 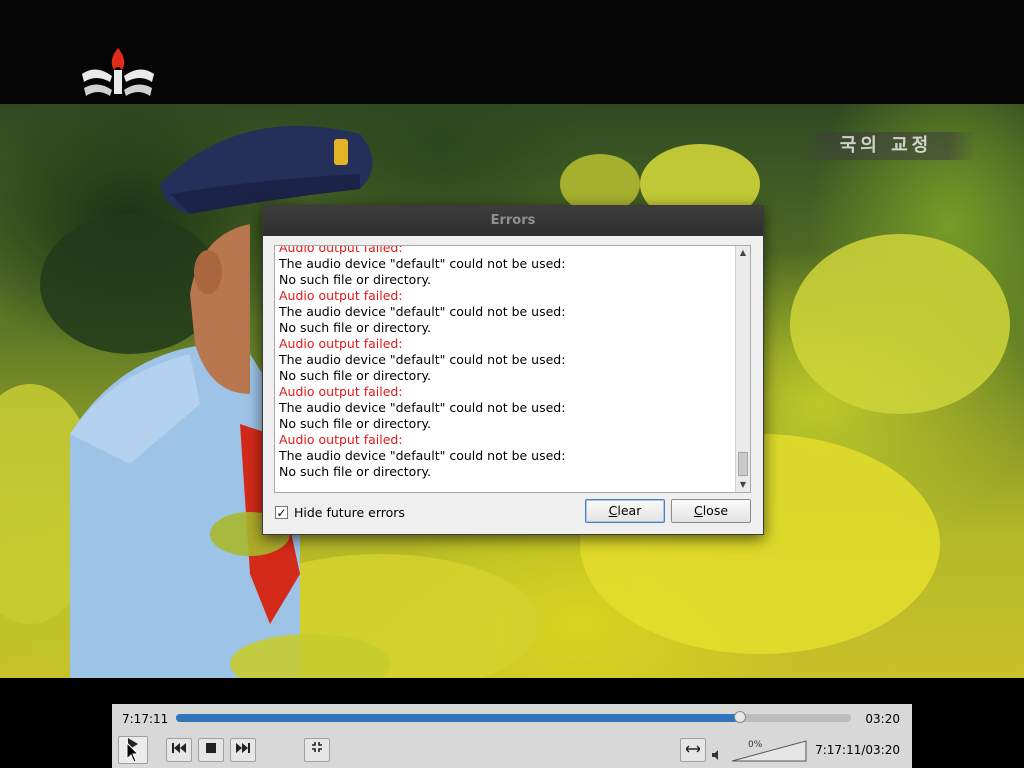 I want to click on extended-settings-button, so click(x=693, y=750).